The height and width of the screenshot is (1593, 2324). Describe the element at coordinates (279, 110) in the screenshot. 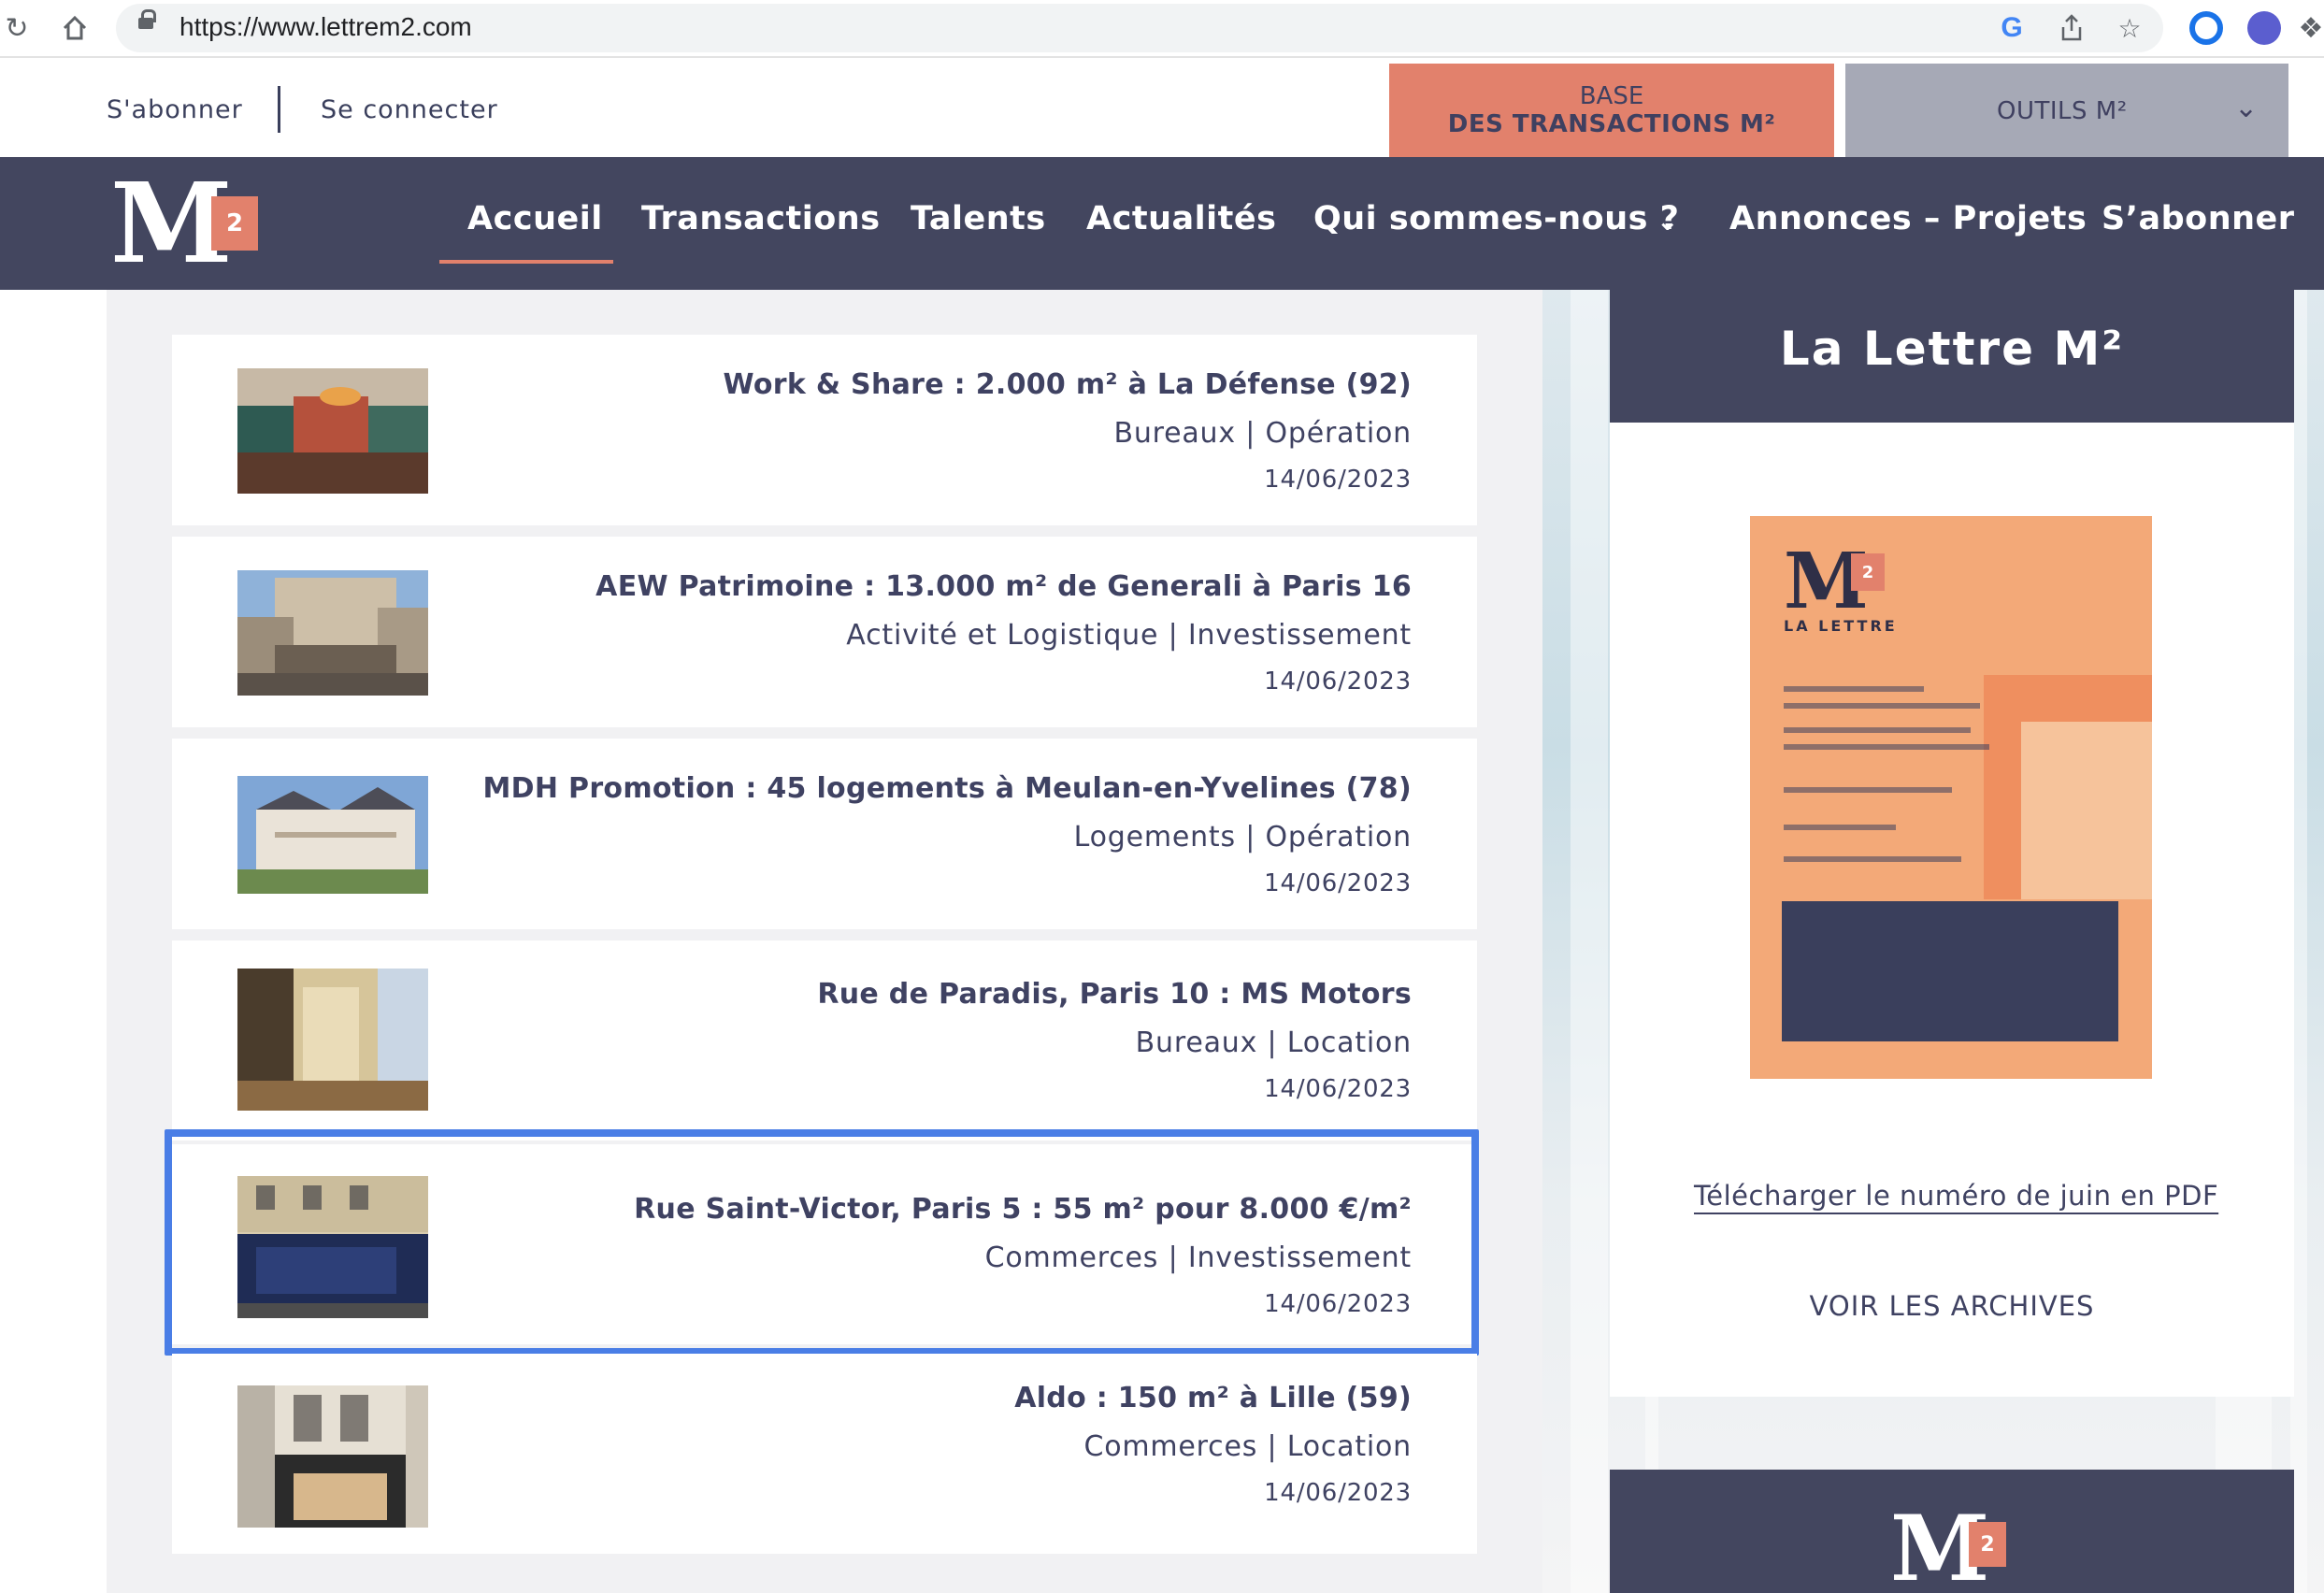

I see `divider` at that location.